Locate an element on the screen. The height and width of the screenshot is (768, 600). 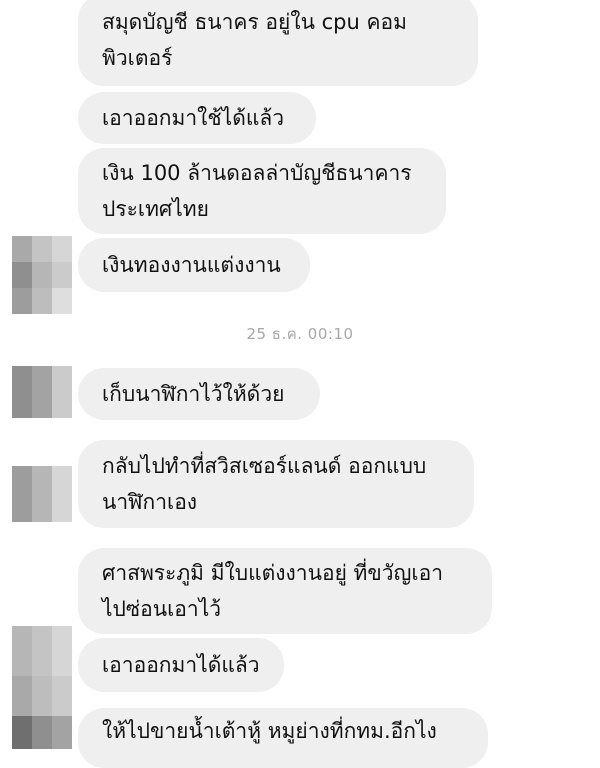
message-line: เอาออกมาได้แล้ว is located at coordinates (181, 665).